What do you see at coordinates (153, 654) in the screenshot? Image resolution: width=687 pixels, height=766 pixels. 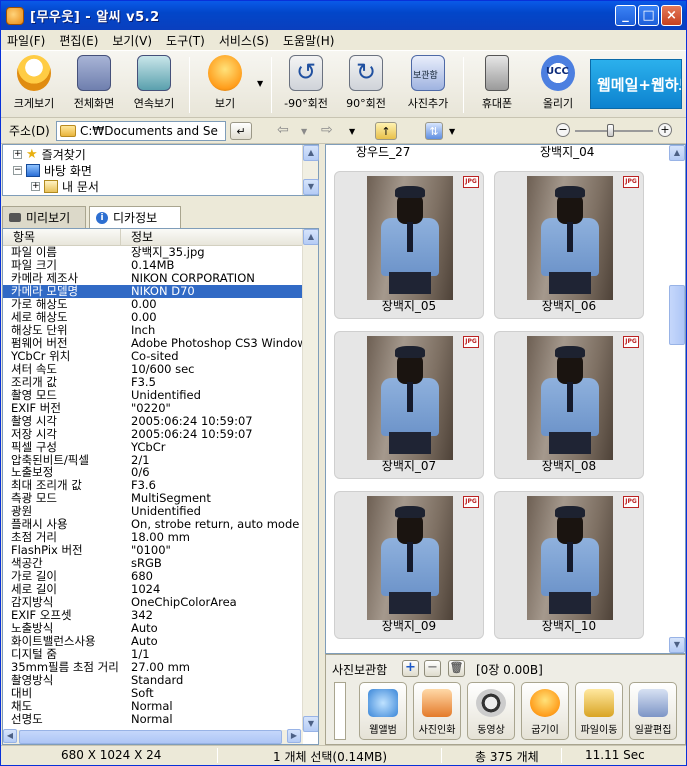 I see `exif-row: 디지털 줌 1/1` at bounding box center [153, 654].